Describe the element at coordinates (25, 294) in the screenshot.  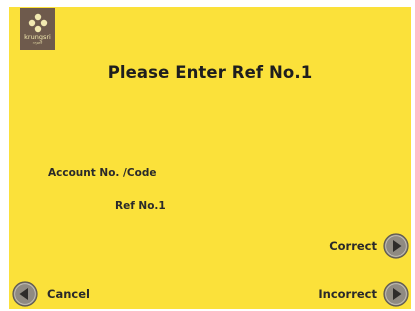
I see `arrow-left-icon` at that location.